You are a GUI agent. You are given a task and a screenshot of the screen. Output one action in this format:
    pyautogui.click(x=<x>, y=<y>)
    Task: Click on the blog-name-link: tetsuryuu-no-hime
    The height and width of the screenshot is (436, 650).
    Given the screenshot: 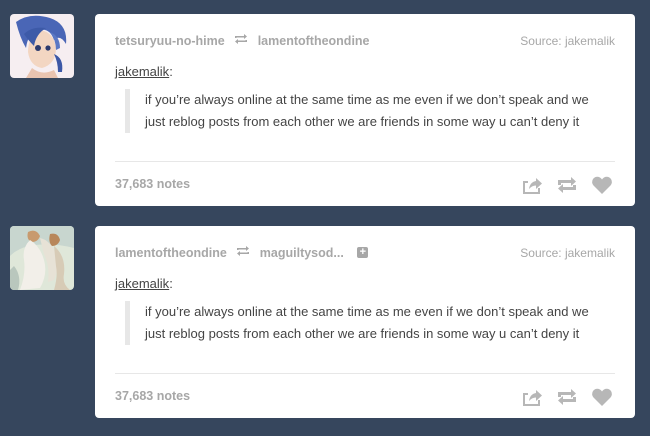 What is the action you would take?
    pyautogui.click(x=170, y=41)
    